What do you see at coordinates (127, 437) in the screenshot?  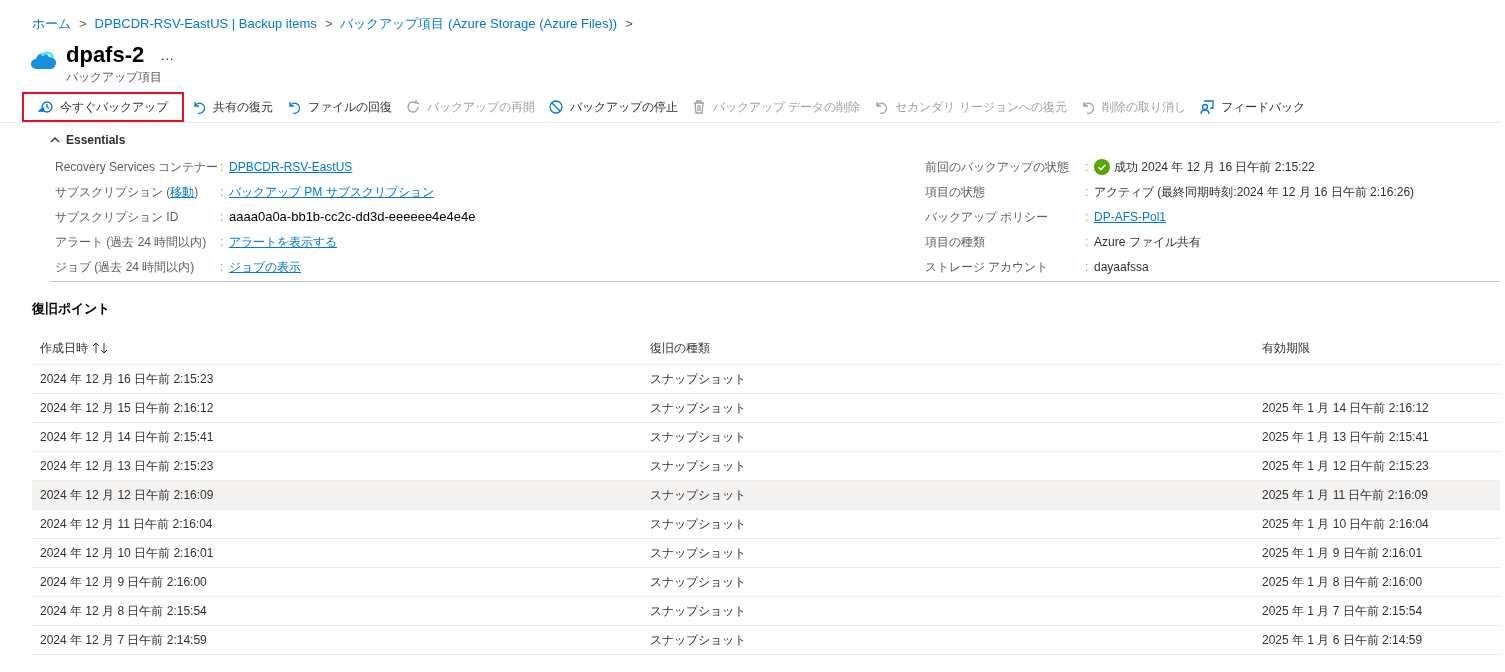 I see `table-cell-text: 2024 年 12 月 14 日午前 2:15:41` at bounding box center [127, 437].